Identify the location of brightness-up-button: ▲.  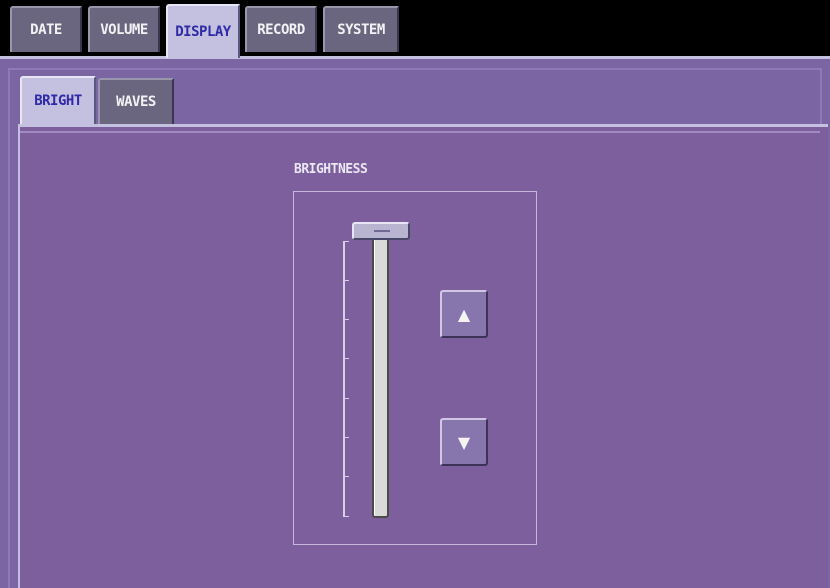
(464, 314).